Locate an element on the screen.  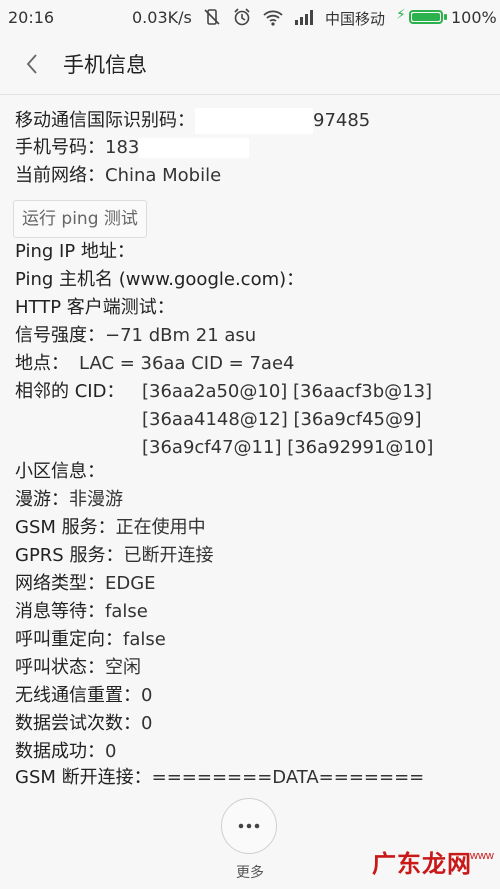
message-waiting-value: false is located at coordinates (126, 611).